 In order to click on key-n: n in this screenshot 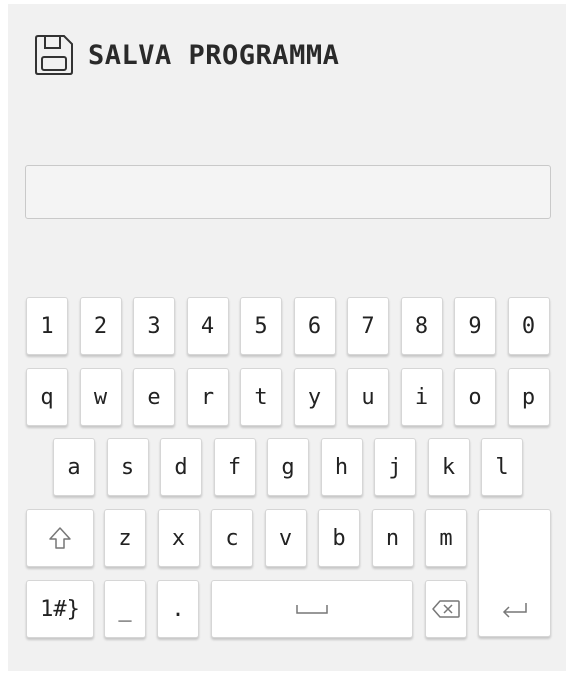, I will do `click(392, 538)`.